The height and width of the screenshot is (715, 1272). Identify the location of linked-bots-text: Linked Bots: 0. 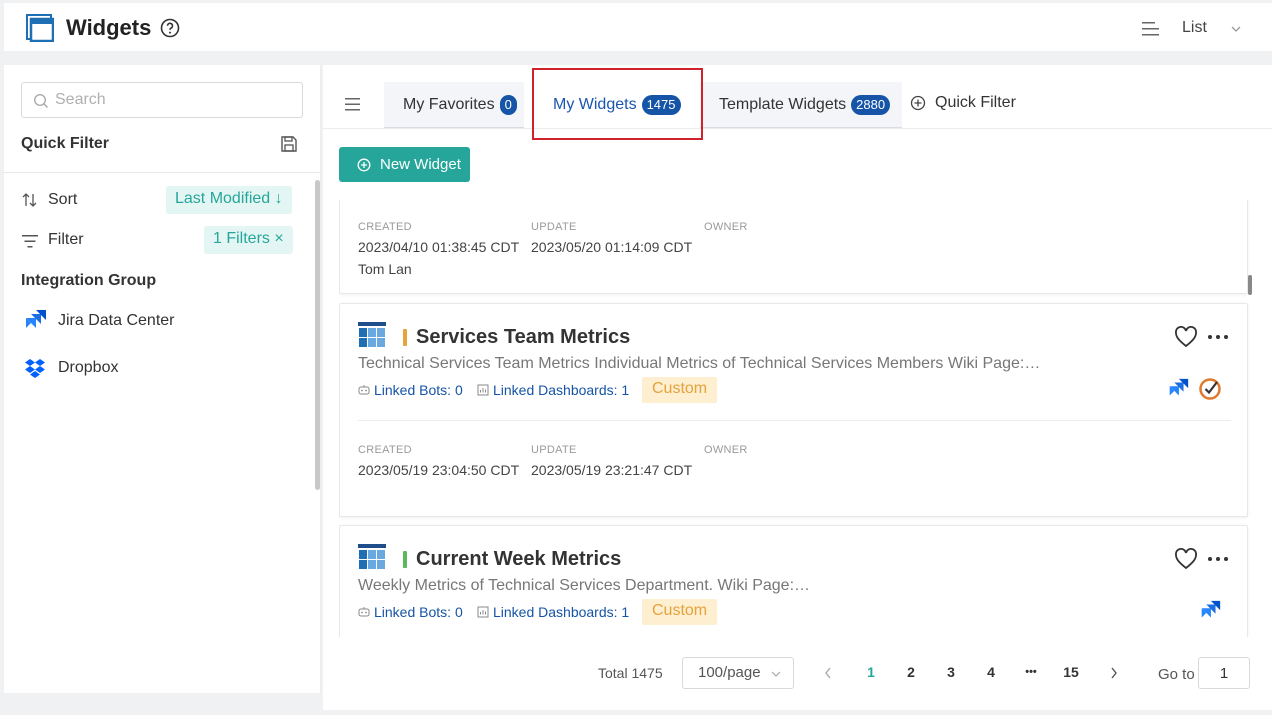
(418, 612).